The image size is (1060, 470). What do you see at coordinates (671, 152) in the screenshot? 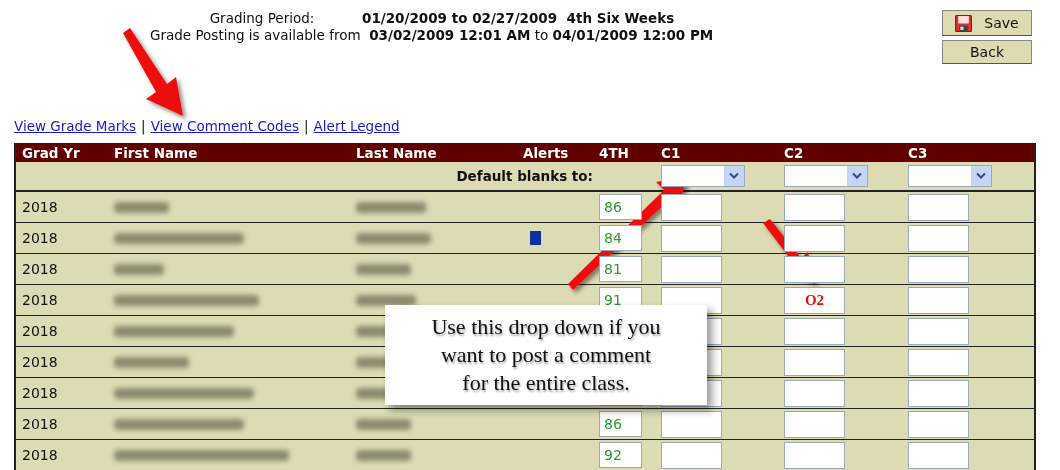
I see `column-header: C1` at bounding box center [671, 152].